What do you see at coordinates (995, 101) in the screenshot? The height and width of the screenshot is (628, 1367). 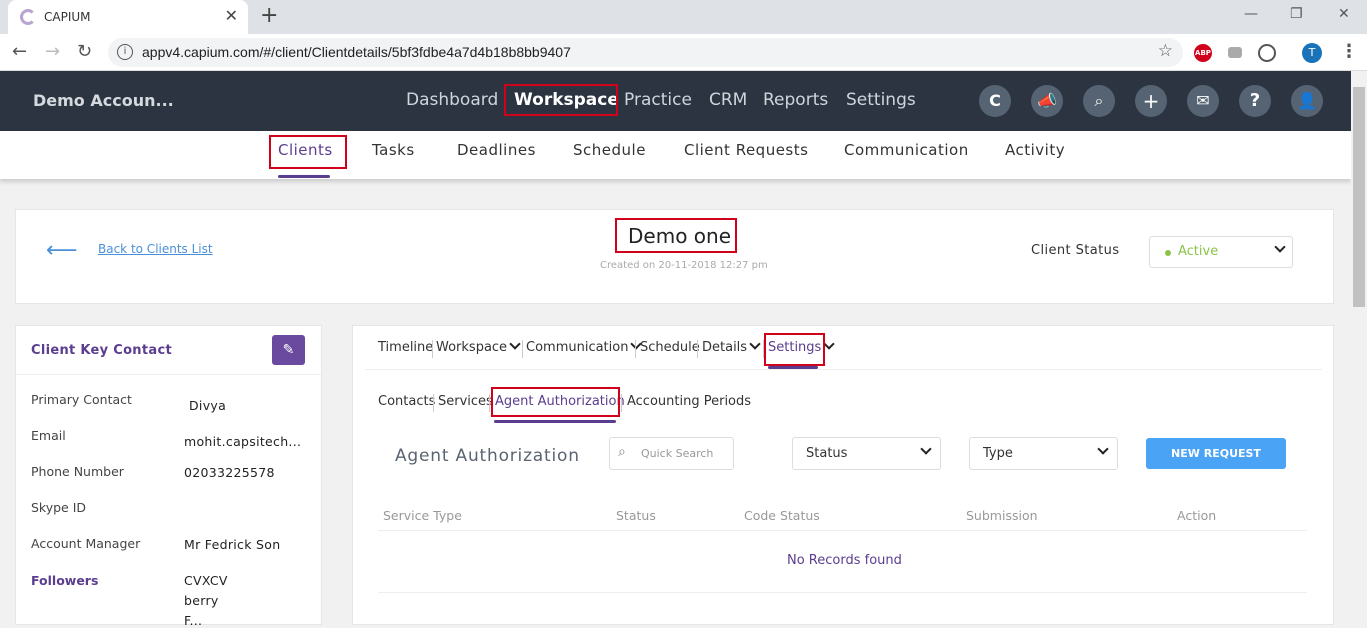 I see `capium-logo-icon: C` at bounding box center [995, 101].